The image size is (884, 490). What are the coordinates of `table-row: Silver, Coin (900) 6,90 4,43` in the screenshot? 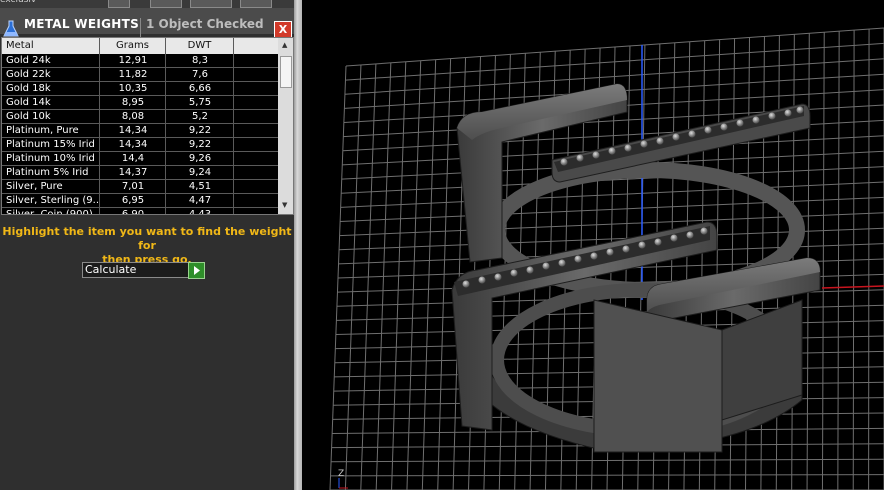 It's located at (140, 211).